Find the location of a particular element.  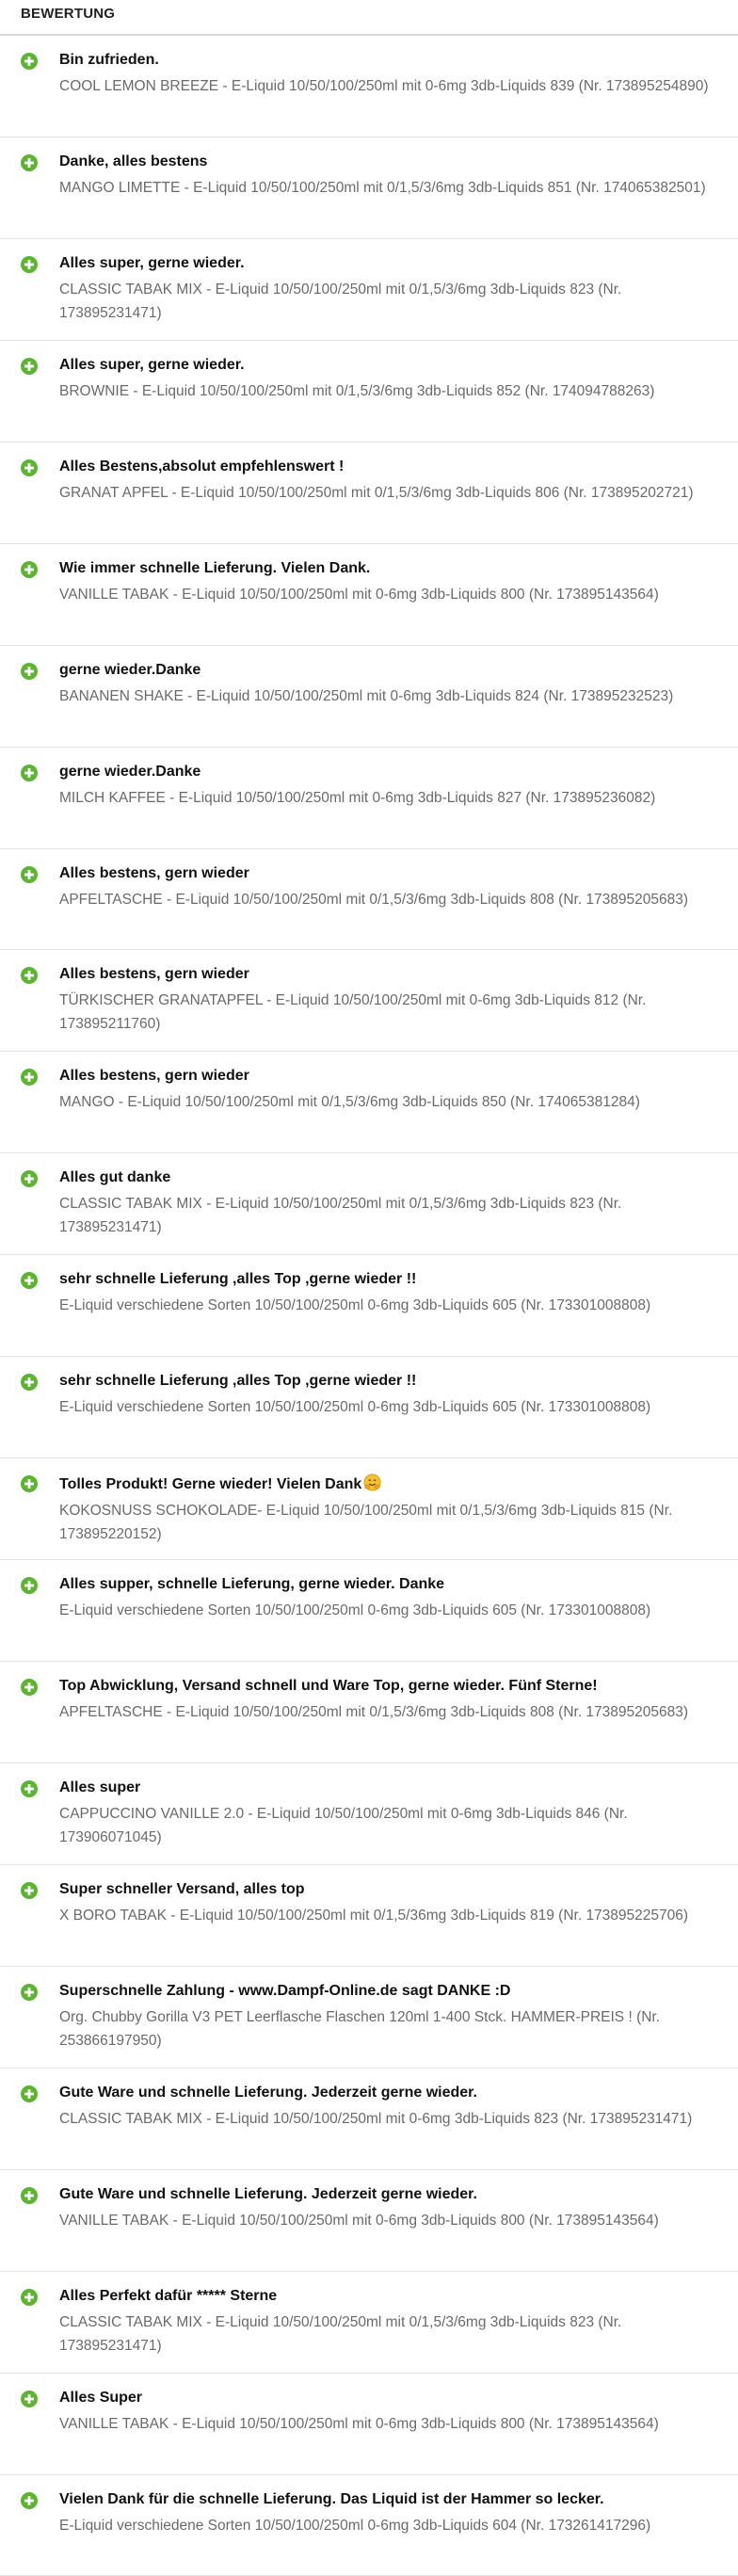

review-comment: Bin zufrieden. is located at coordinates (392, 60).